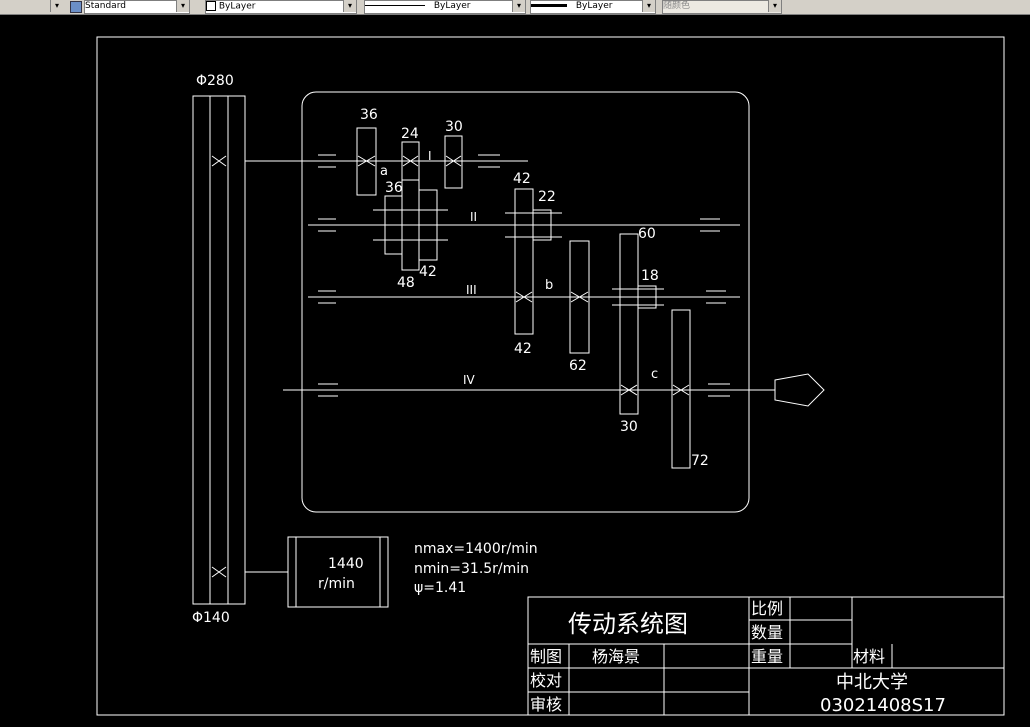  What do you see at coordinates (406, 283) in the screenshot?
I see `gear-48-label: 48` at bounding box center [406, 283].